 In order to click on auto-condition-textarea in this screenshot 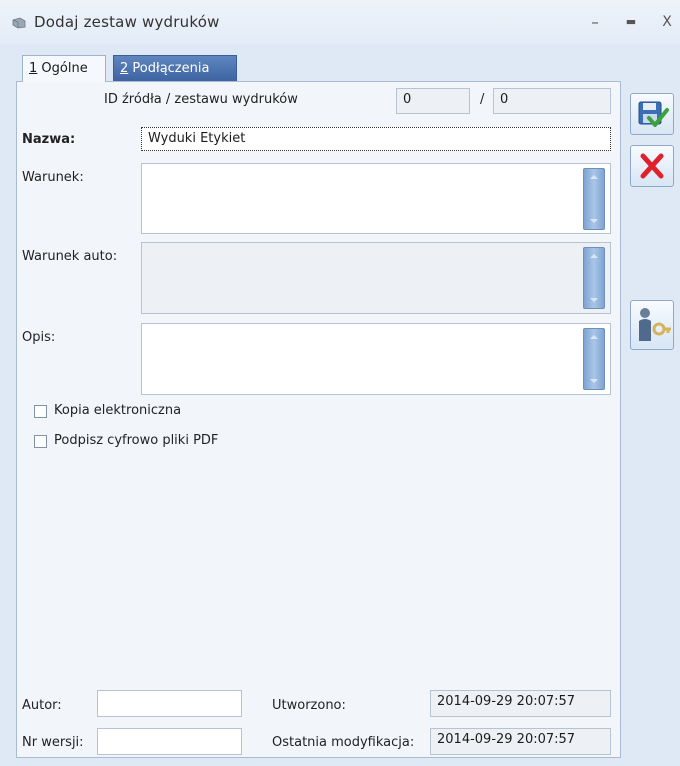, I will do `click(376, 278)`.